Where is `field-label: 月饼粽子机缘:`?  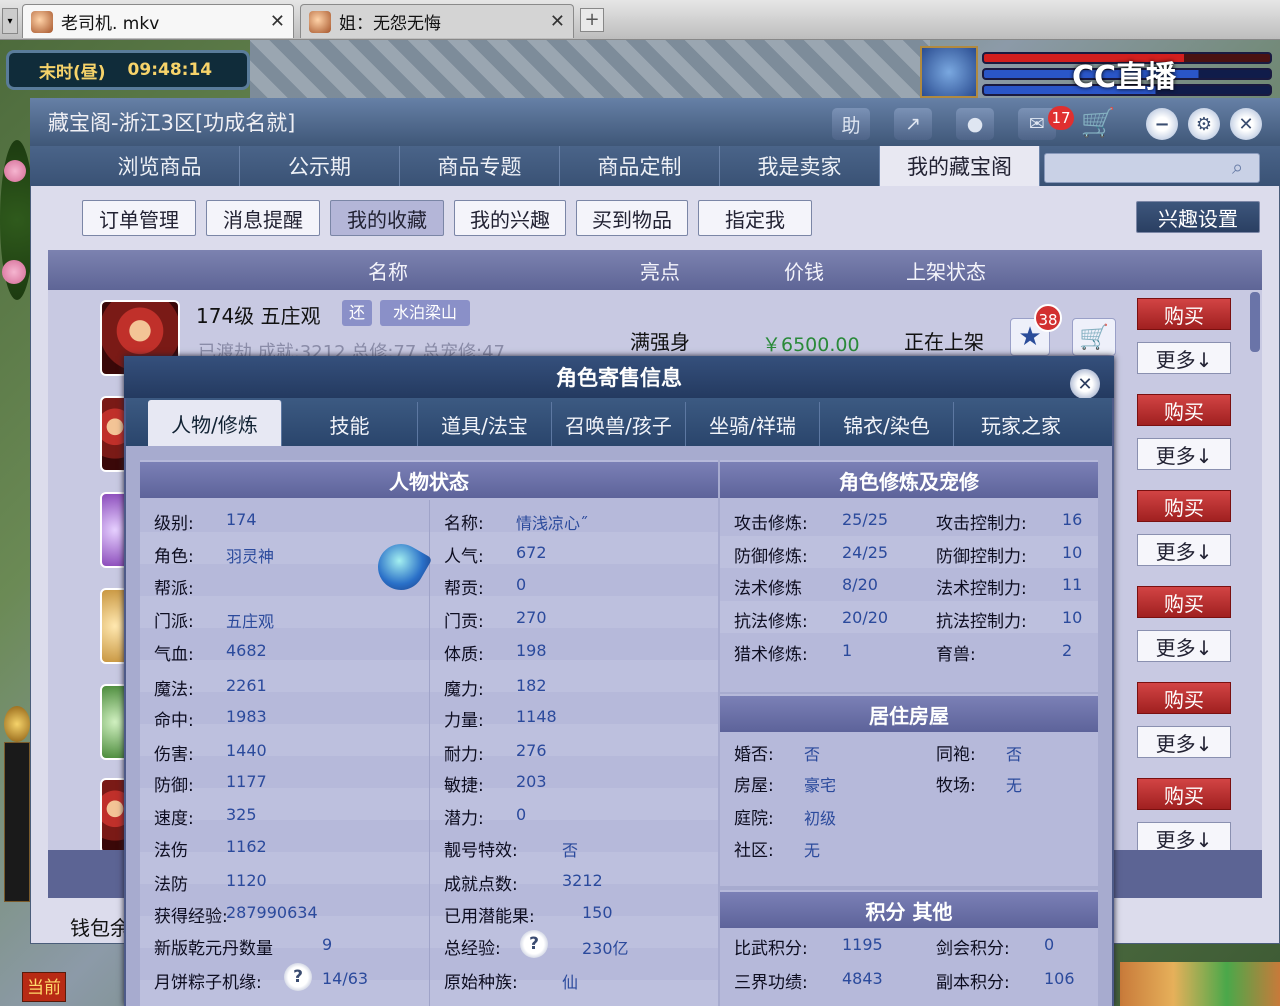
field-label: 月饼粽子机缘: is located at coordinates (208, 983).